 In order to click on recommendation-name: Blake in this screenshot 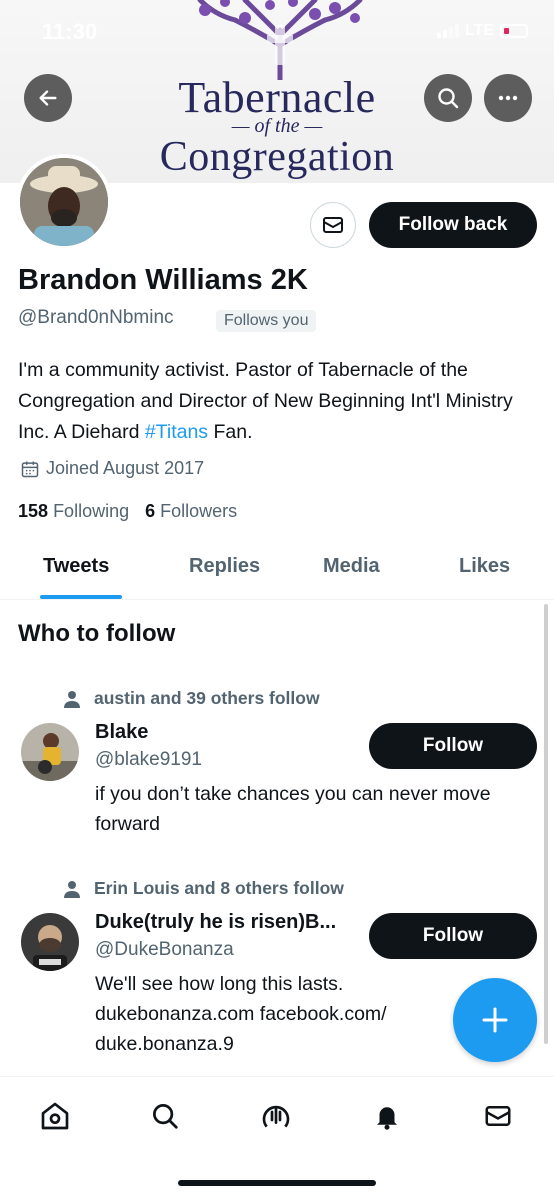, I will do `click(121, 732)`.